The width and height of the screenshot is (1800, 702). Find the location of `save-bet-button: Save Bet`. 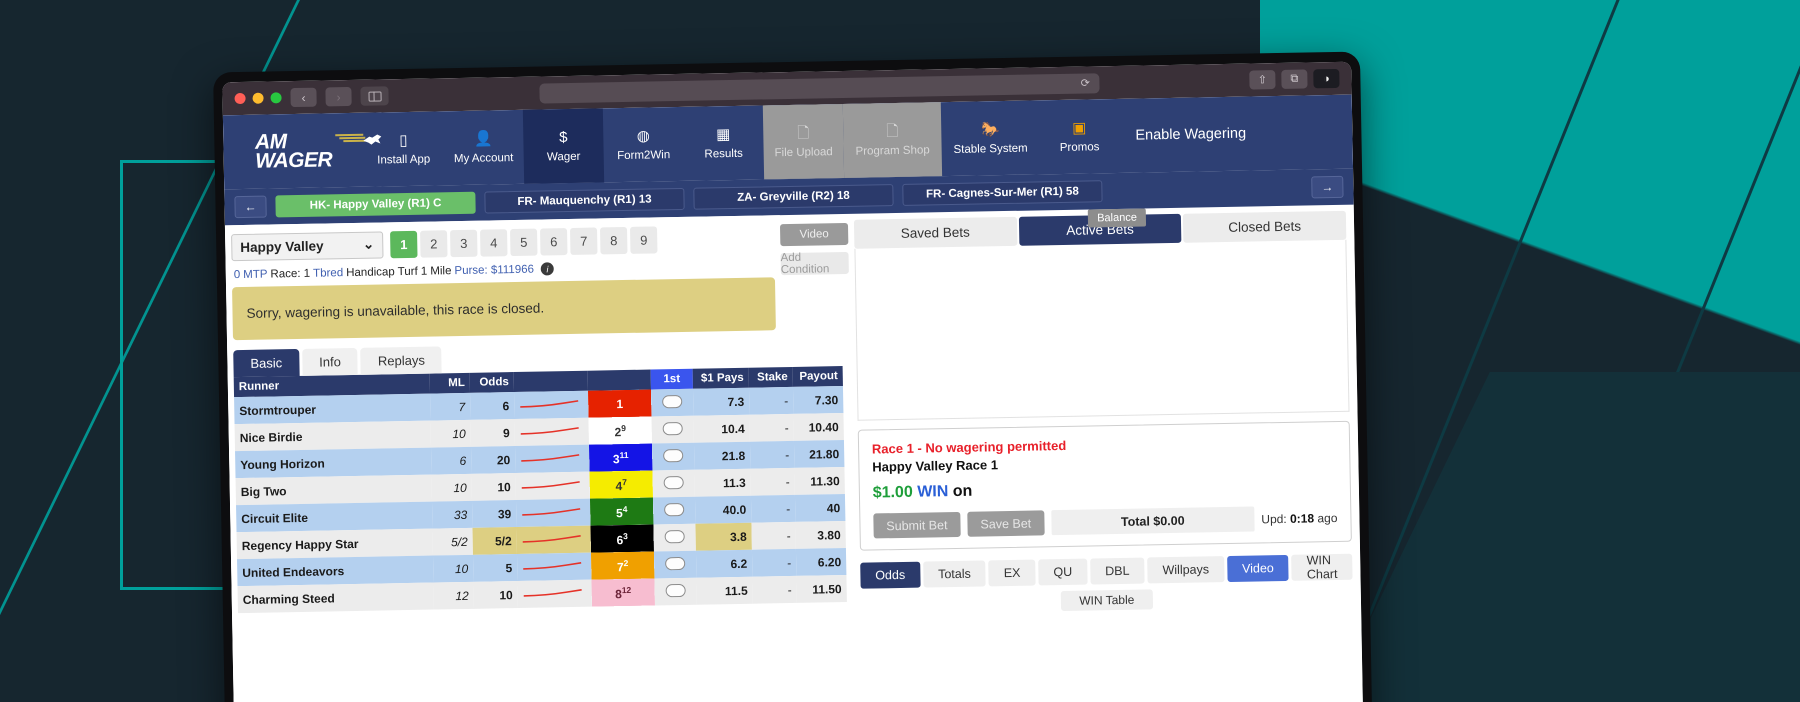

save-bet-button: Save Bet is located at coordinates (1006, 523).